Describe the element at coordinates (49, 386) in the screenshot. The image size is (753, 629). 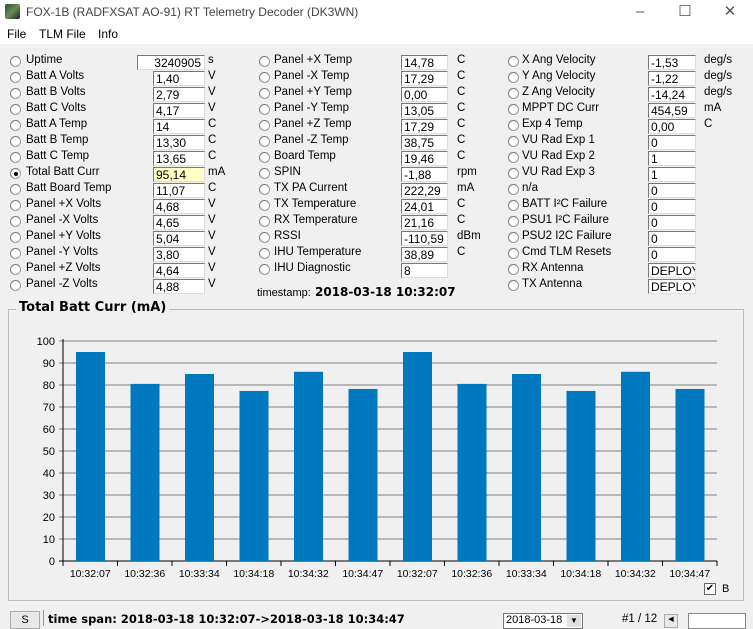
I see `y-tick-label: 80` at that location.